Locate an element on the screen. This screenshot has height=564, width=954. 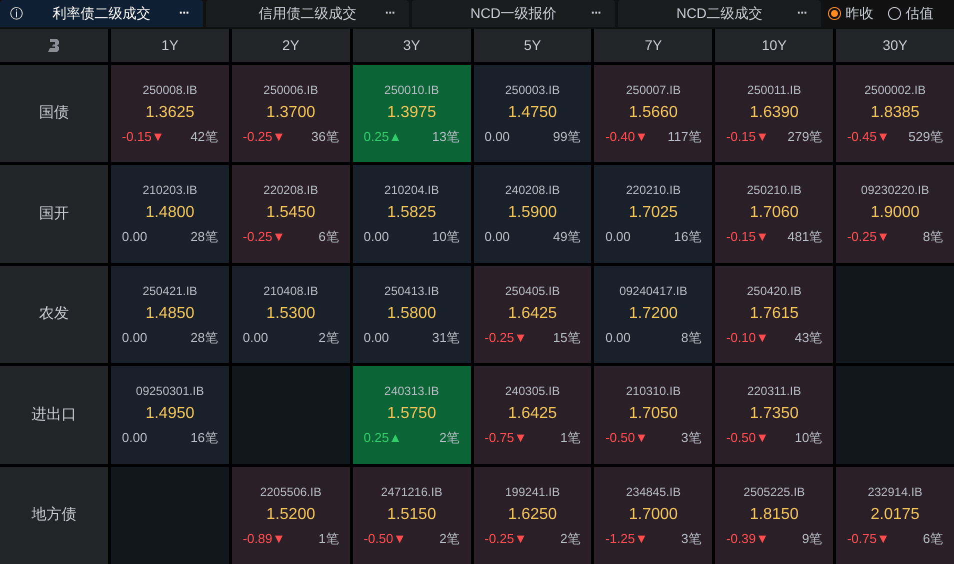
quote-cell: 250006.IB 1.3700 -0.25▼ 36笔 is located at coordinates (291, 113).